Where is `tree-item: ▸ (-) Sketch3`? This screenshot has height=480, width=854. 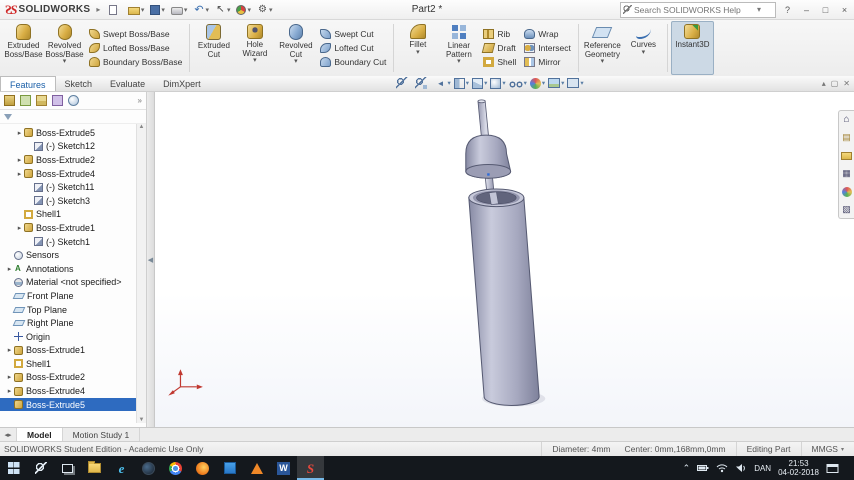 tree-item: ▸ (-) Sketch3 is located at coordinates (73, 201).